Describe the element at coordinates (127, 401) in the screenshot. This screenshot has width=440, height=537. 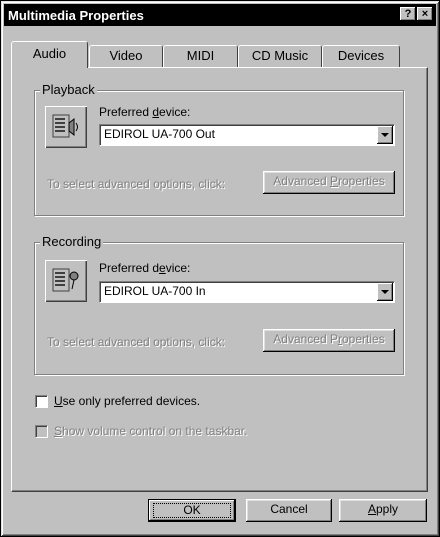
I see `use-preferred-devices-label: Use only preferred devices.` at that location.